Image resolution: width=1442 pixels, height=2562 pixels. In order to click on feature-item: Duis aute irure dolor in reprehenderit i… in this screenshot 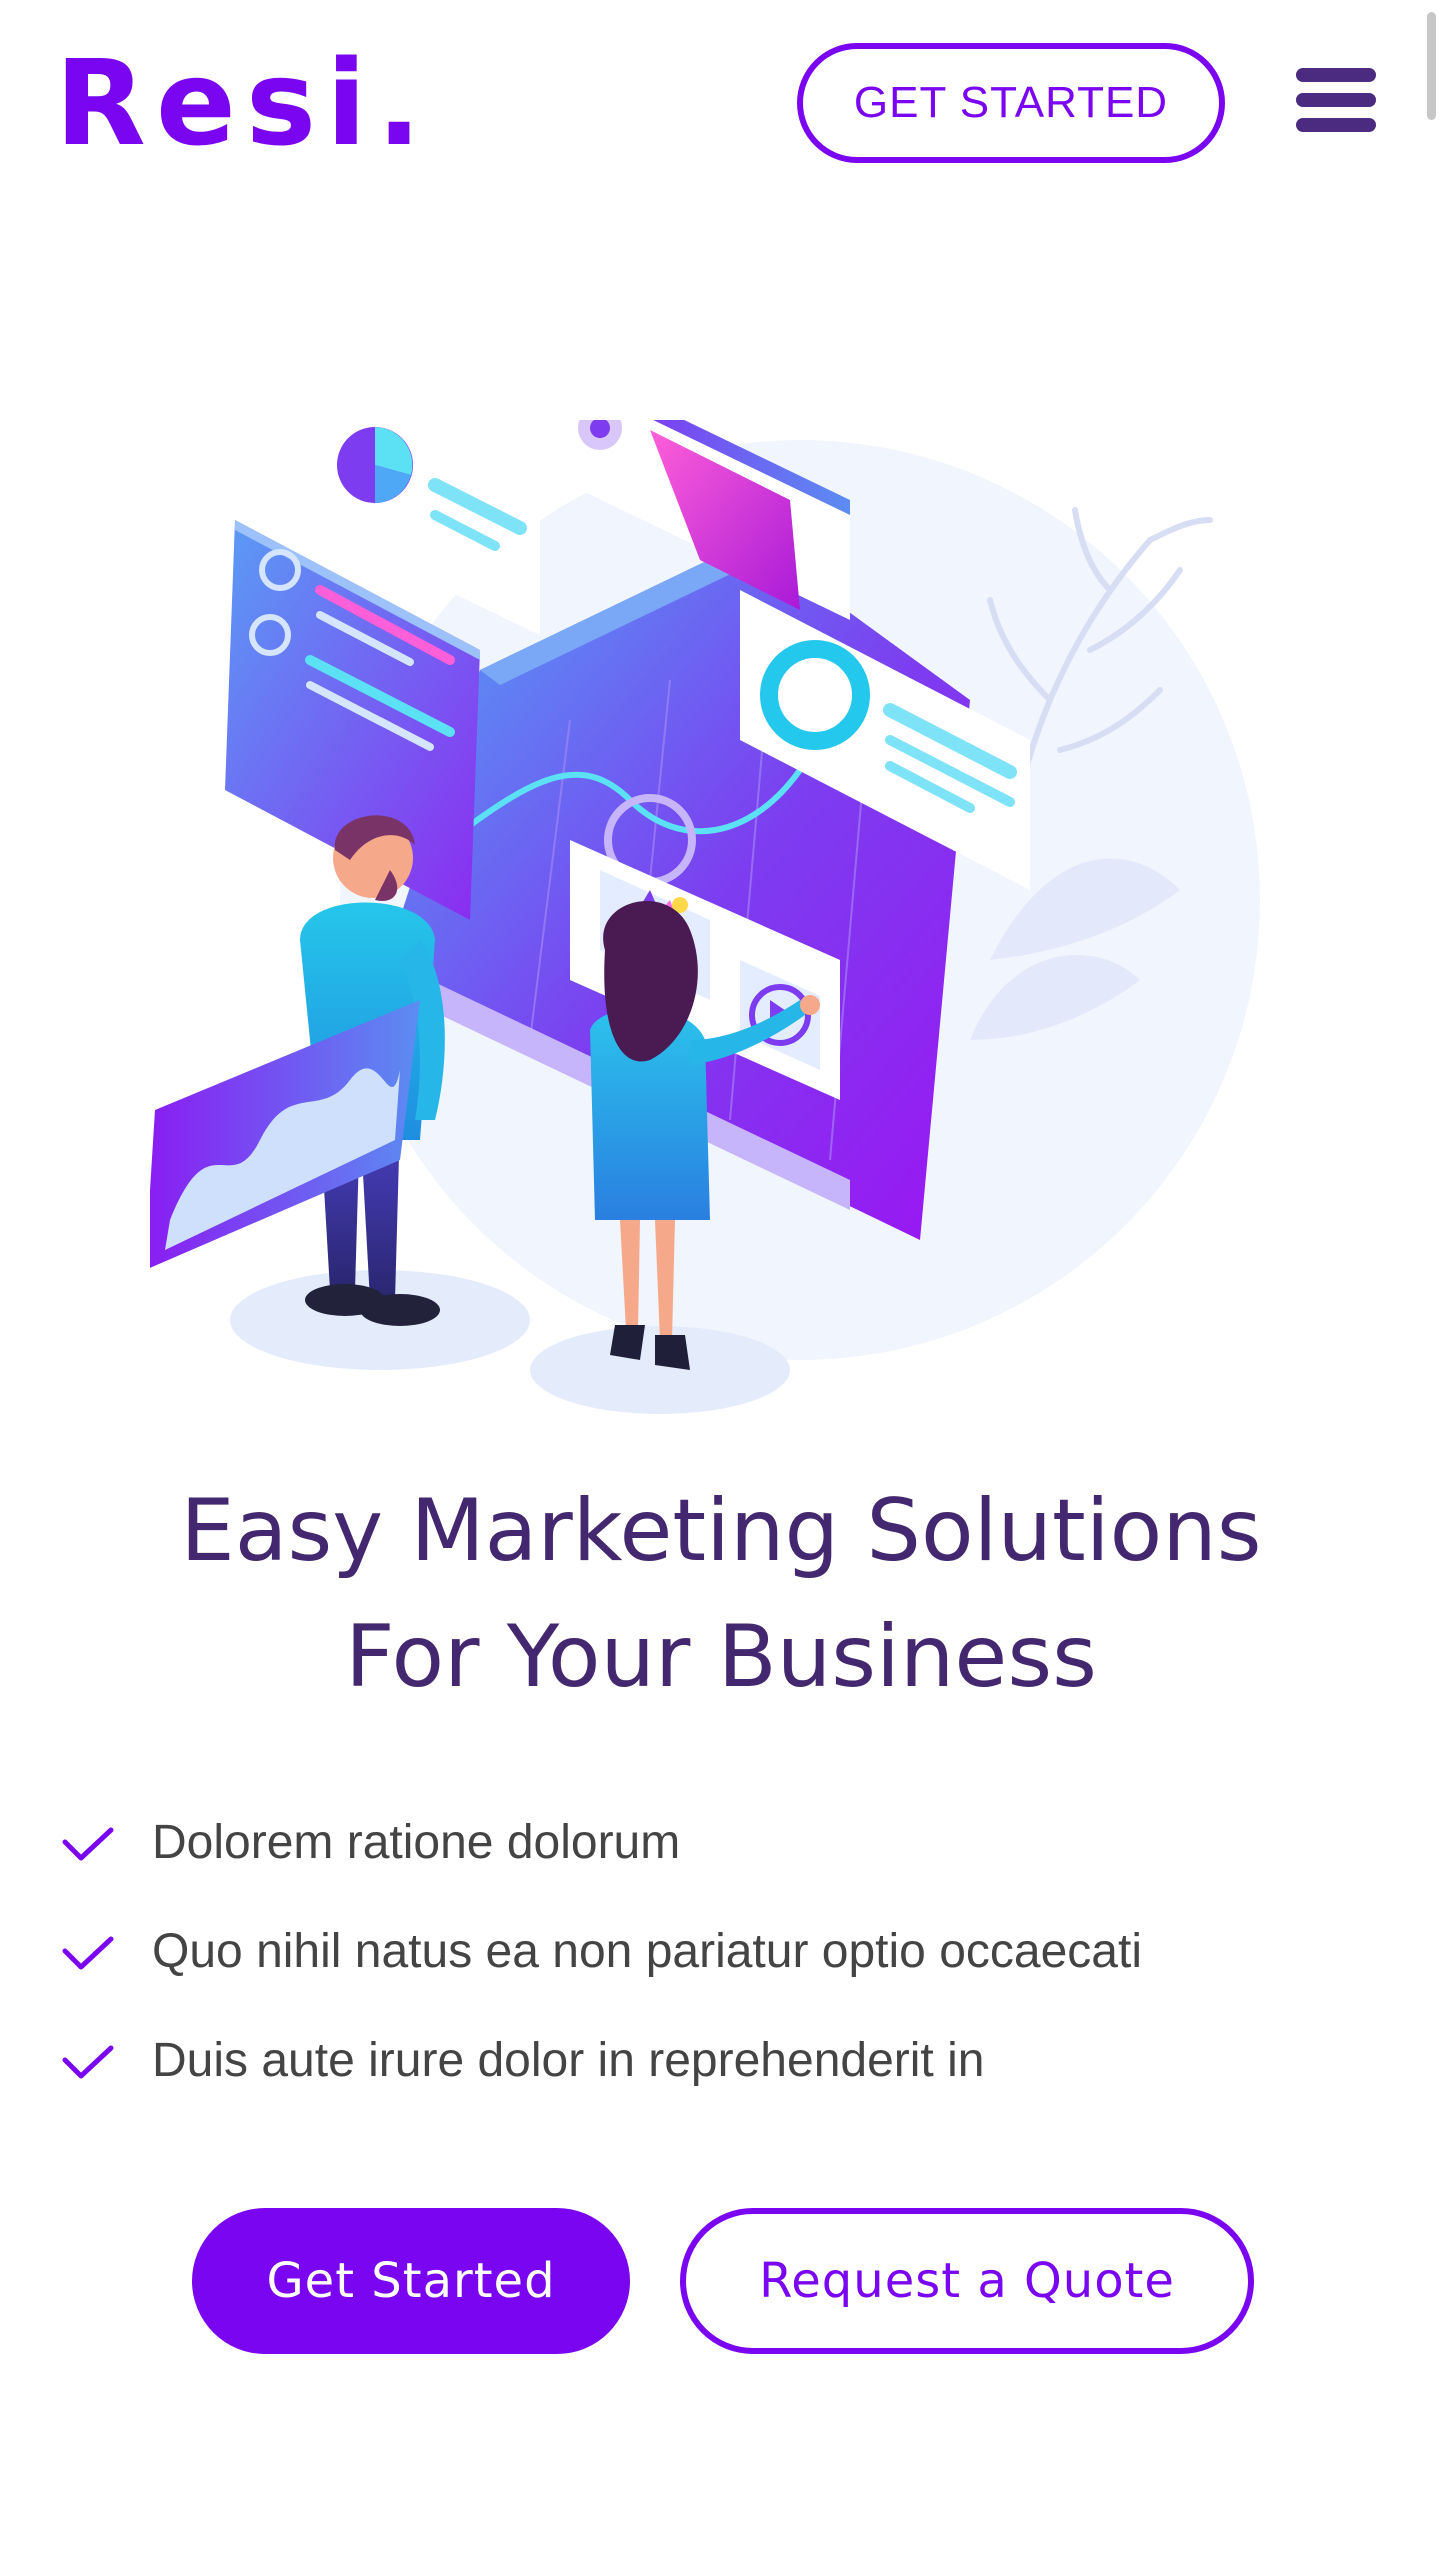, I will do `click(720, 2080)`.